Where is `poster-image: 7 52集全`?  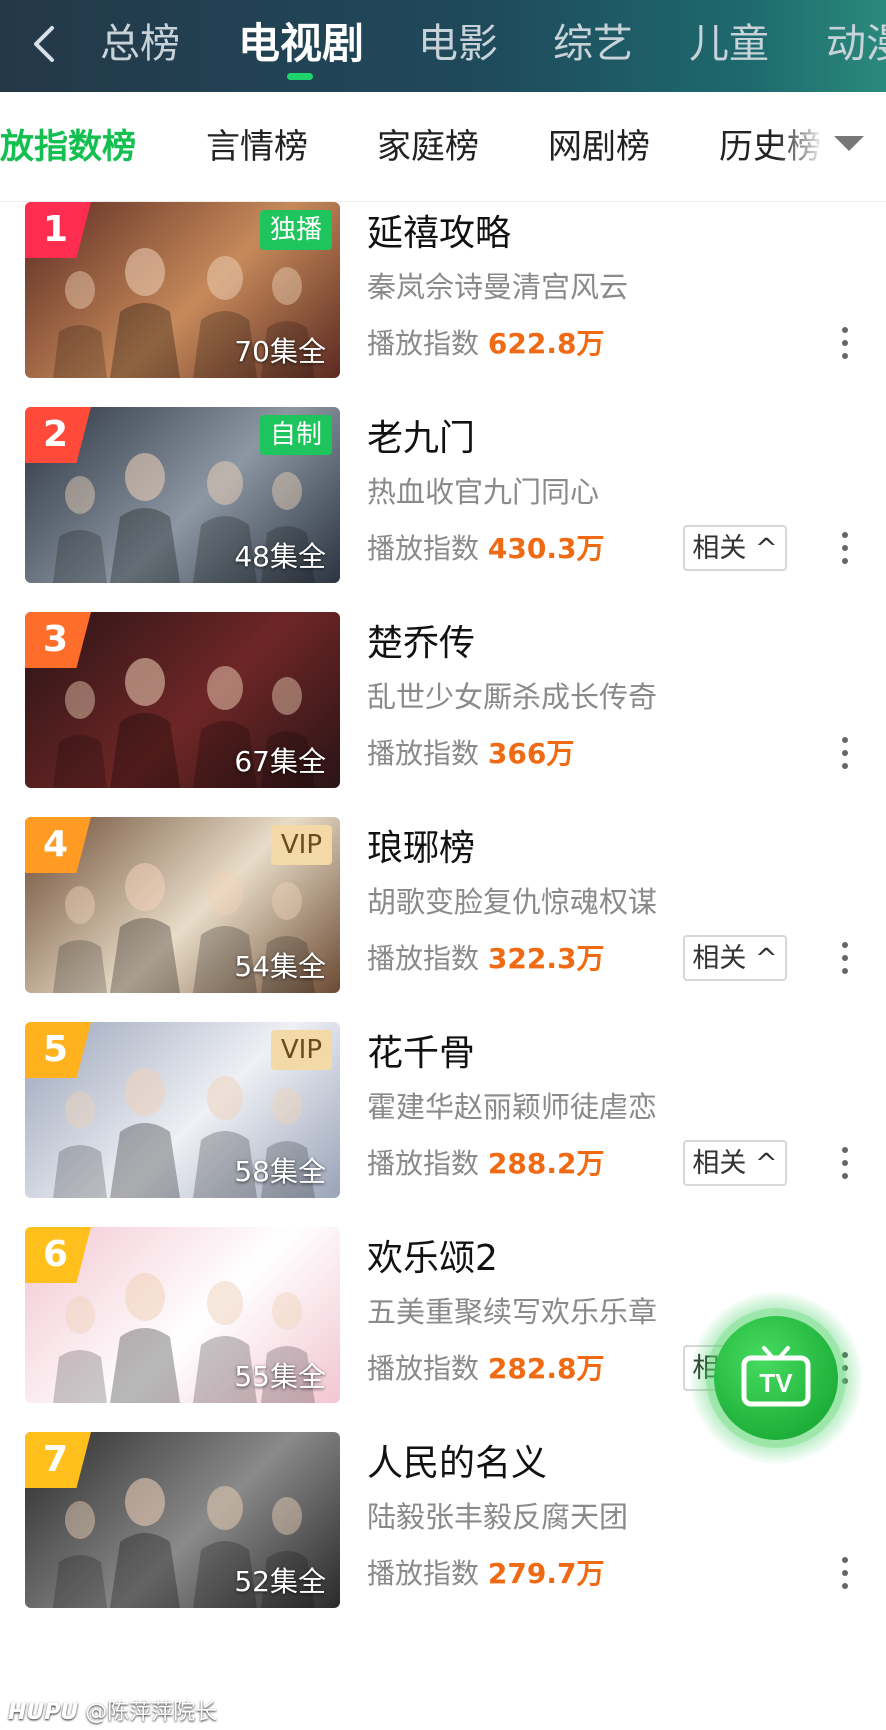 poster-image: 7 52集全 is located at coordinates (182, 1520).